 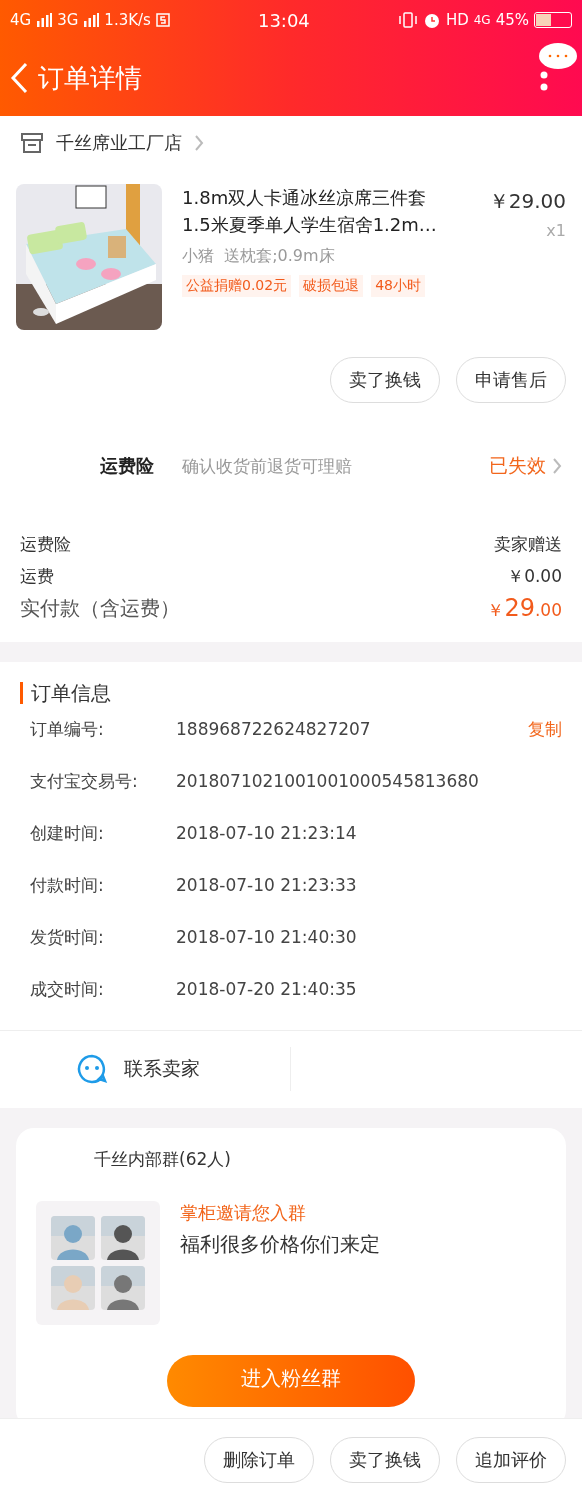 I want to click on info-value: 2018-07-20 21:40:35, so click(x=267, y=988).